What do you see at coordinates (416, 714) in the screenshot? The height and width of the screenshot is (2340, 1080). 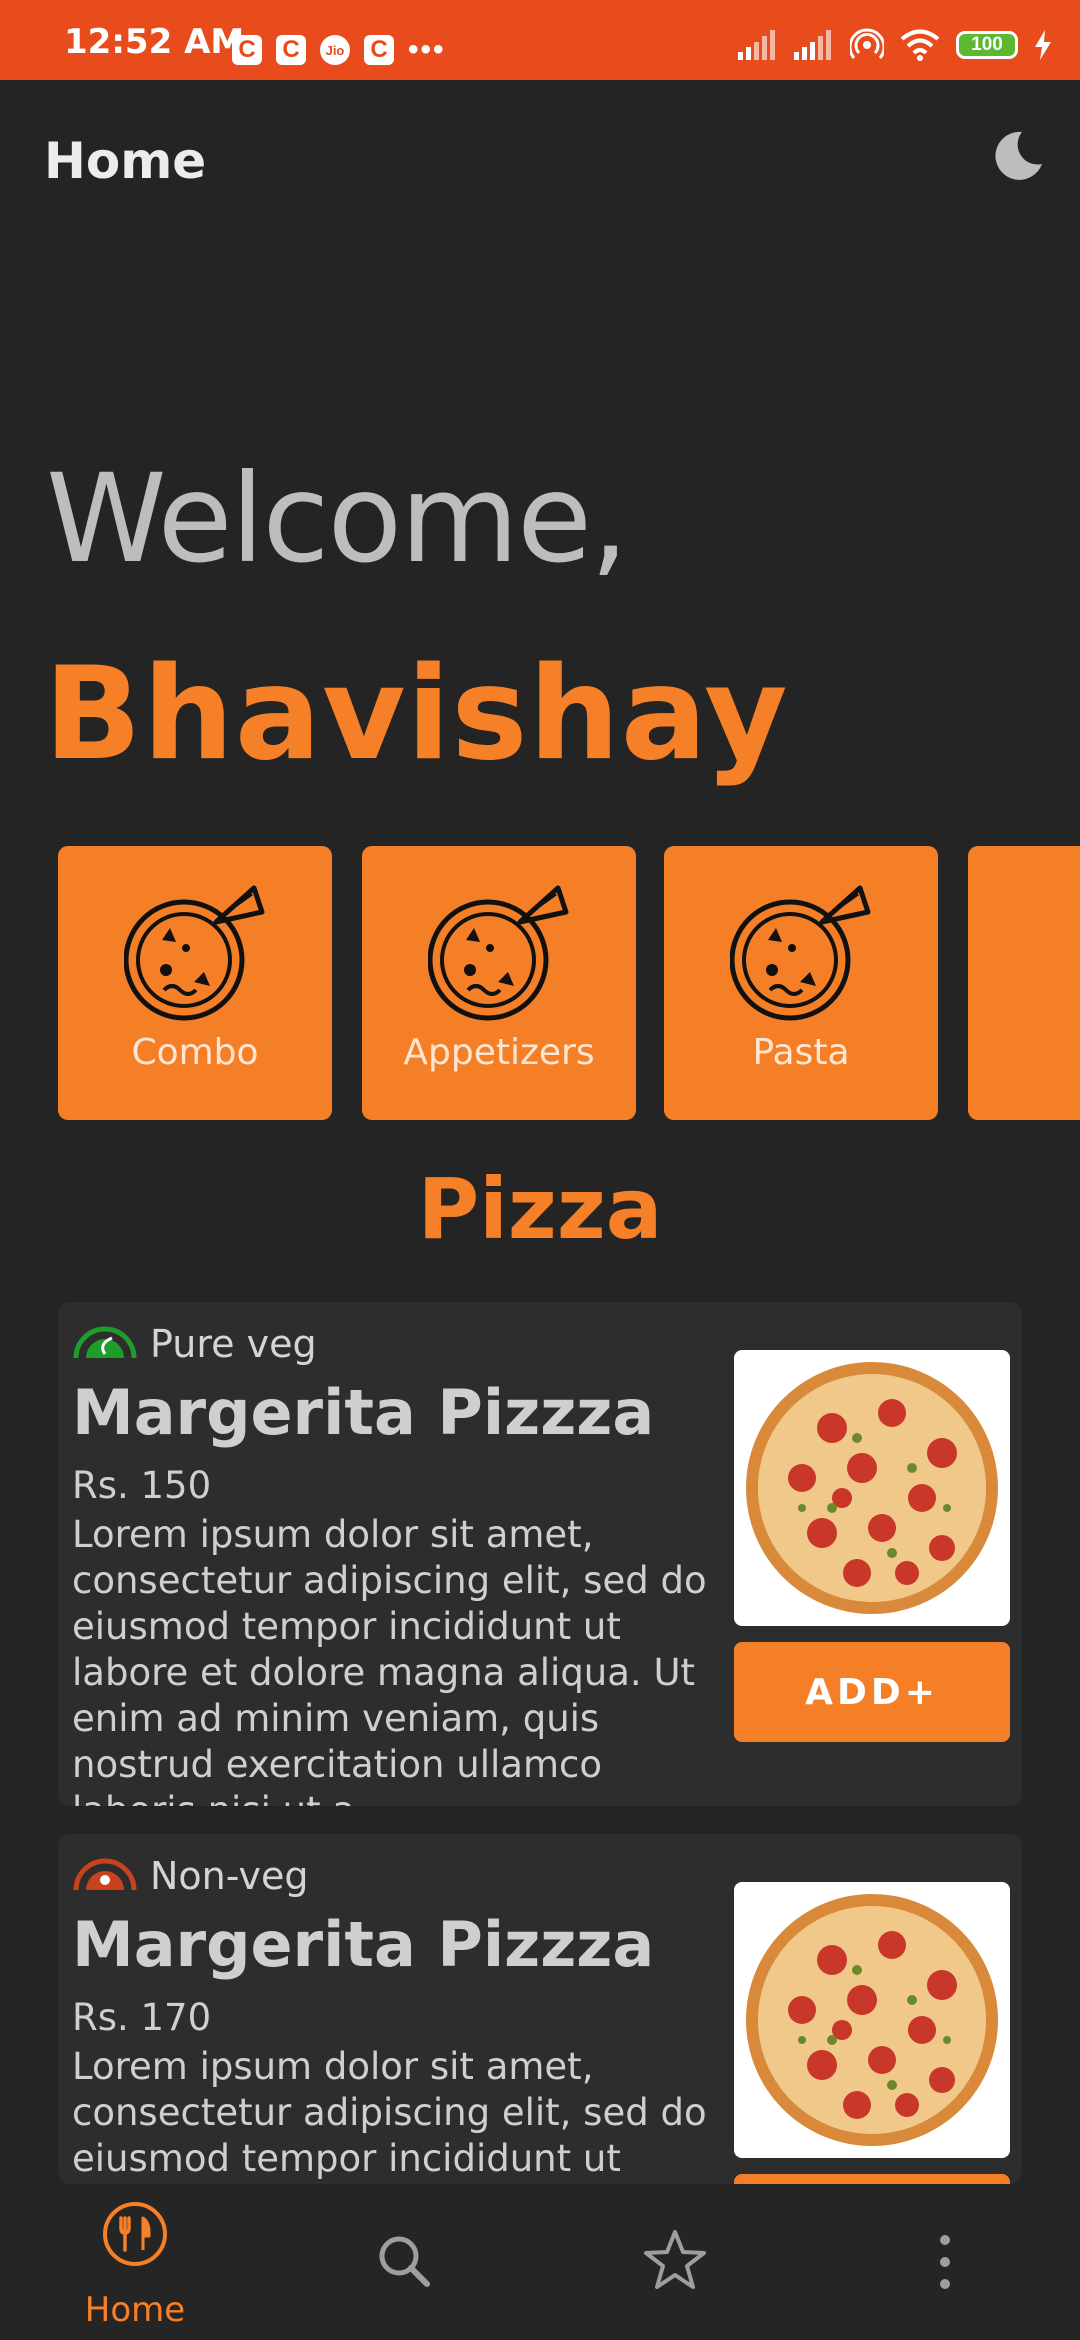 I see `user-name: Bhavishay` at bounding box center [416, 714].